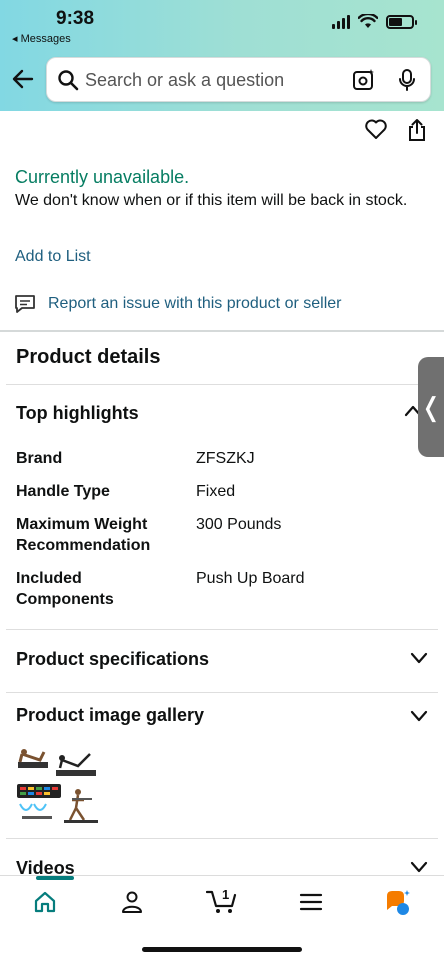 This screenshot has height=960, width=444. I want to click on top-highlights-title: Top highlights, so click(77, 413).